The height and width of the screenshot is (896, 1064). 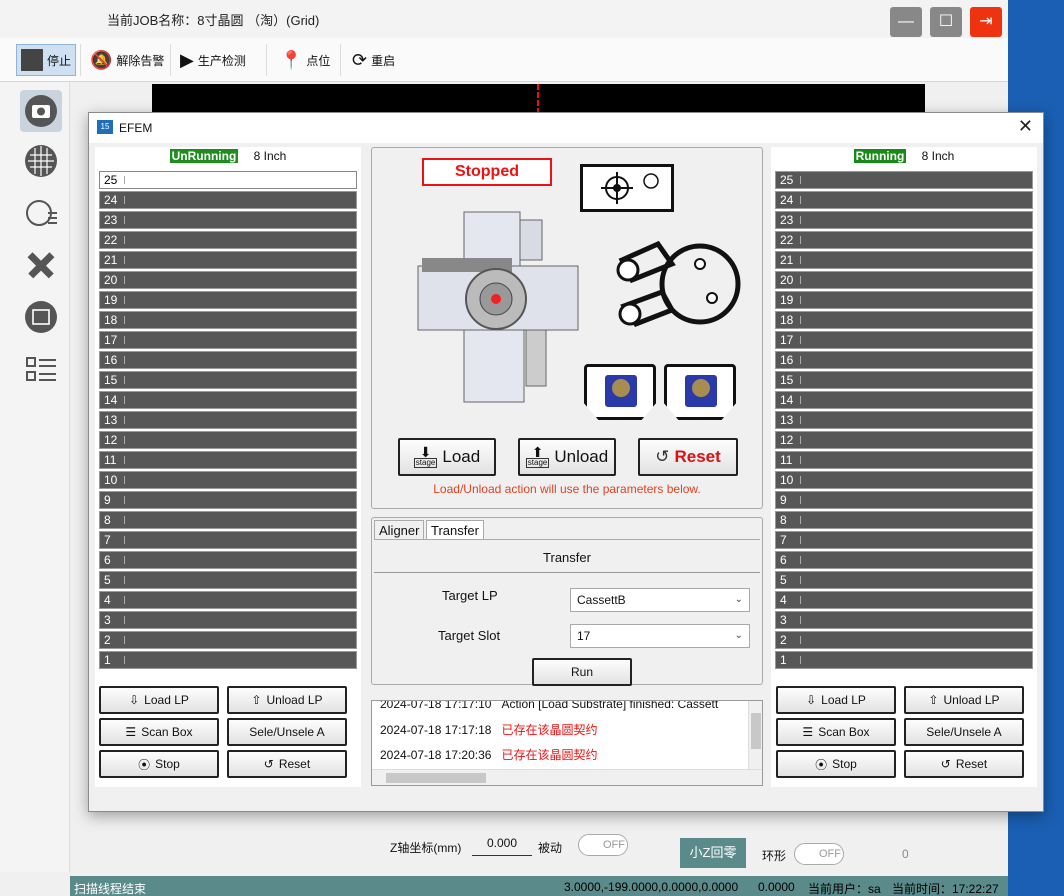 I want to click on production-check-button: ▶ 生产检测, so click(x=213, y=60).